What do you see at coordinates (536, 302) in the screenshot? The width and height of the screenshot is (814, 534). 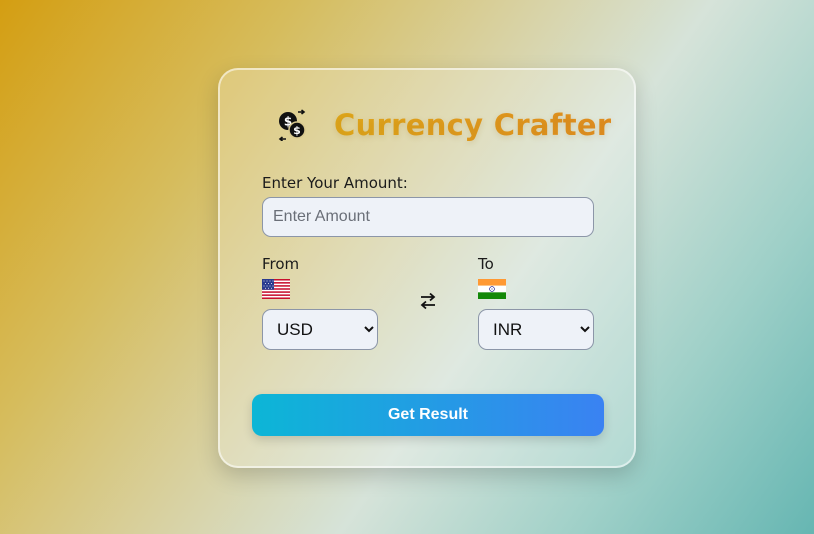 I see `to-currency-group: To INR` at bounding box center [536, 302].